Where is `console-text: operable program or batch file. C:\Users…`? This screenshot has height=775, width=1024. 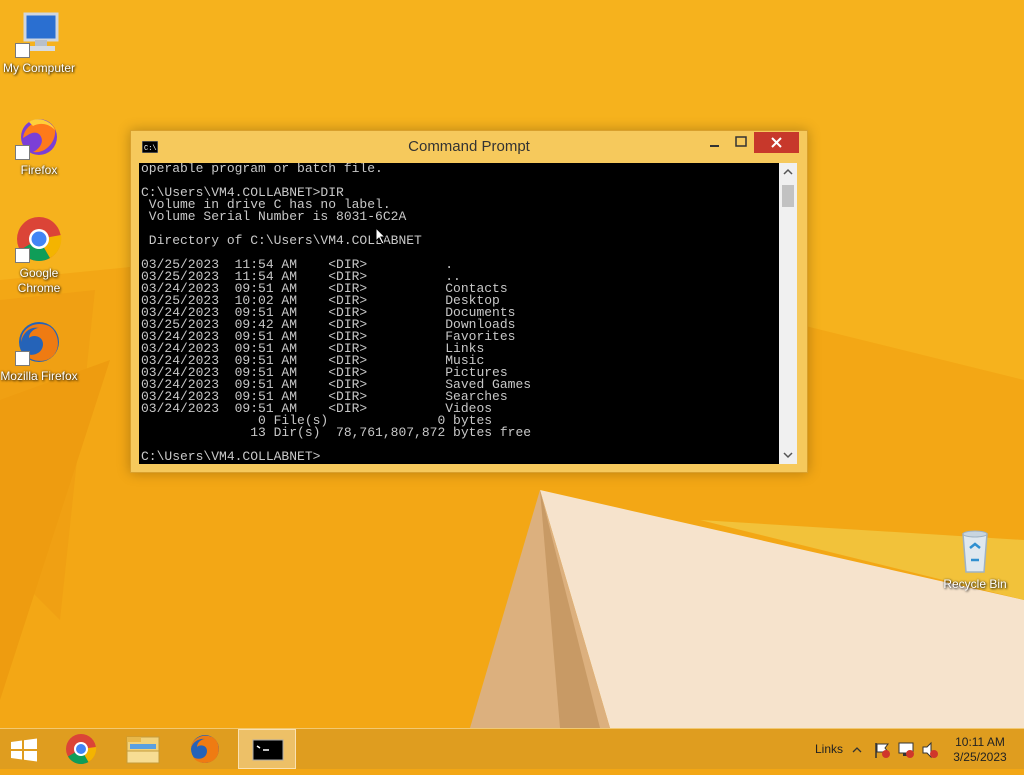 console-text: operable program or batch file. C:\Users… is located at coordinates (336, 313).